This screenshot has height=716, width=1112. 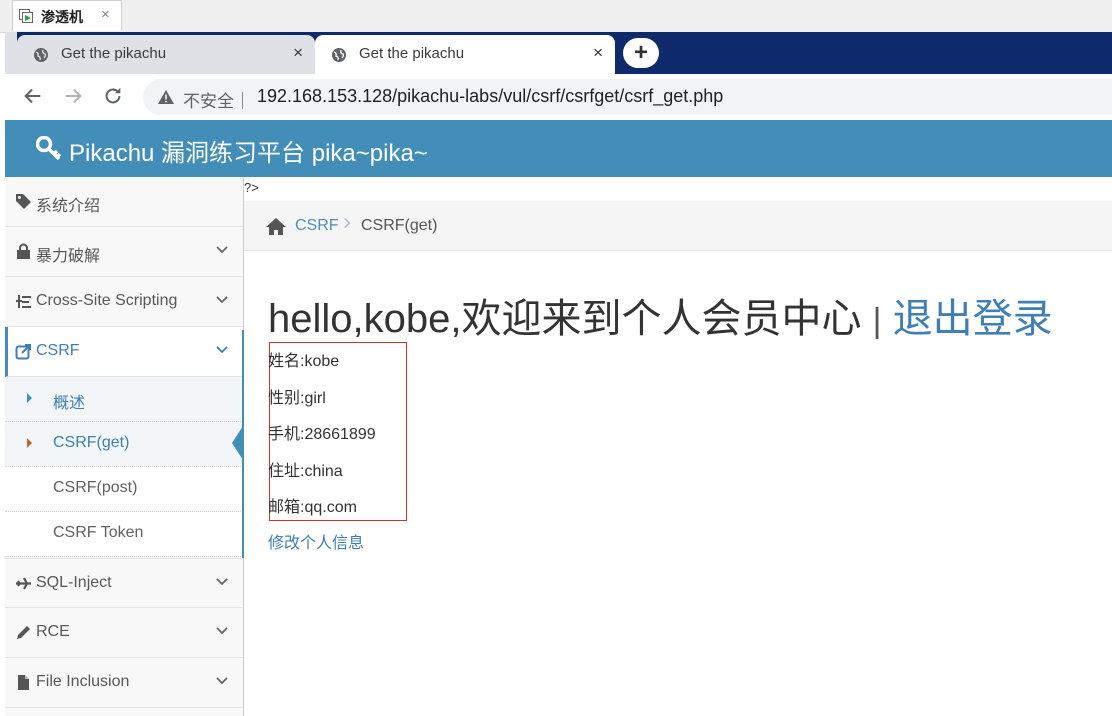 What do you see at coordinates (248, 150) in the screenshot?
I see `site-brand: Pikachu 漏洞练习平台 pika~pika~` at bounding box center [248, 150].